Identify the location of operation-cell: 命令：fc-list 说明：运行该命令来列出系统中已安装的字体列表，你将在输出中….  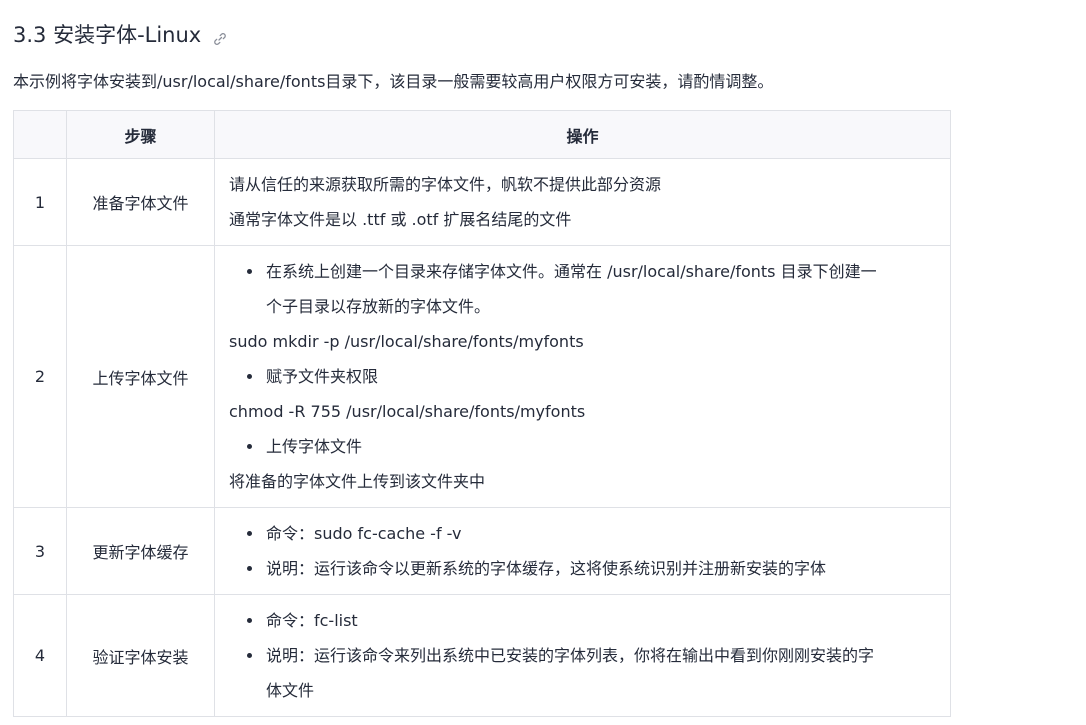
(582, 655).